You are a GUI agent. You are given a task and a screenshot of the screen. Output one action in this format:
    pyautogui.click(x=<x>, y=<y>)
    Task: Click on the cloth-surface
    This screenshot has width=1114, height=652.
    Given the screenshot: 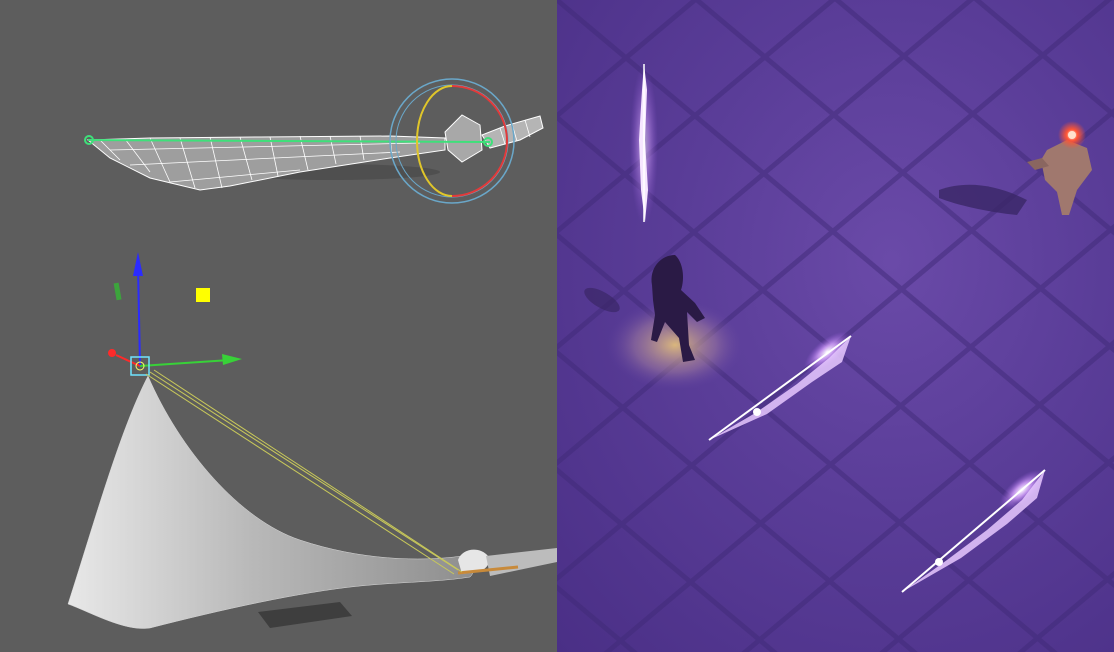 What is the action you would take?
    pyautogui.click(x=270, y=502)
    